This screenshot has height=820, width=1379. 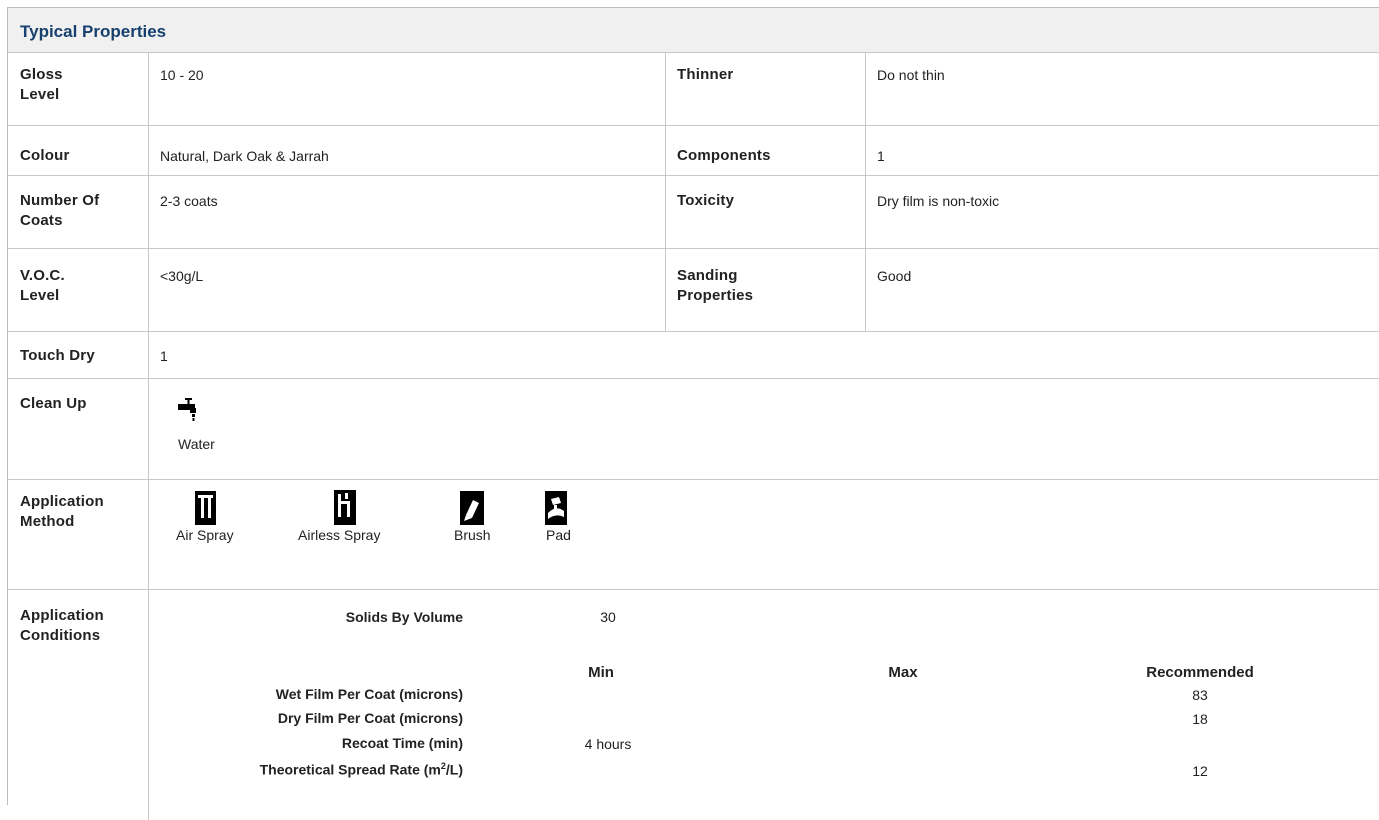 What do you see at coordinates (608, 617) in the screenshot?
I see `solids-by-volume-value: 30` at bounding box center [608, 617].